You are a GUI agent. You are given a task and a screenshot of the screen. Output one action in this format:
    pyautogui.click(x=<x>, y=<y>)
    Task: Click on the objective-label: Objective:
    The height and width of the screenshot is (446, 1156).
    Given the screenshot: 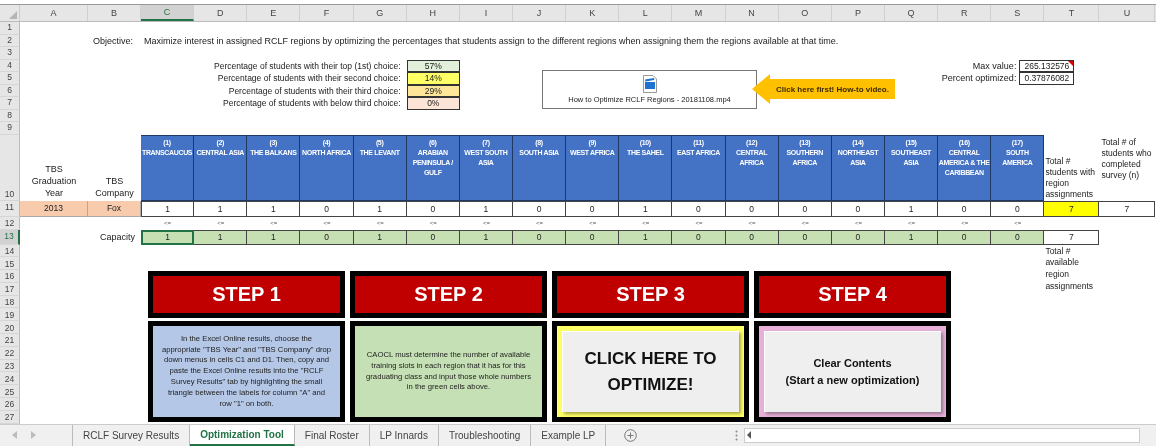 What is the action you would take?
    pyautogui.click(x=112, y=40)
    